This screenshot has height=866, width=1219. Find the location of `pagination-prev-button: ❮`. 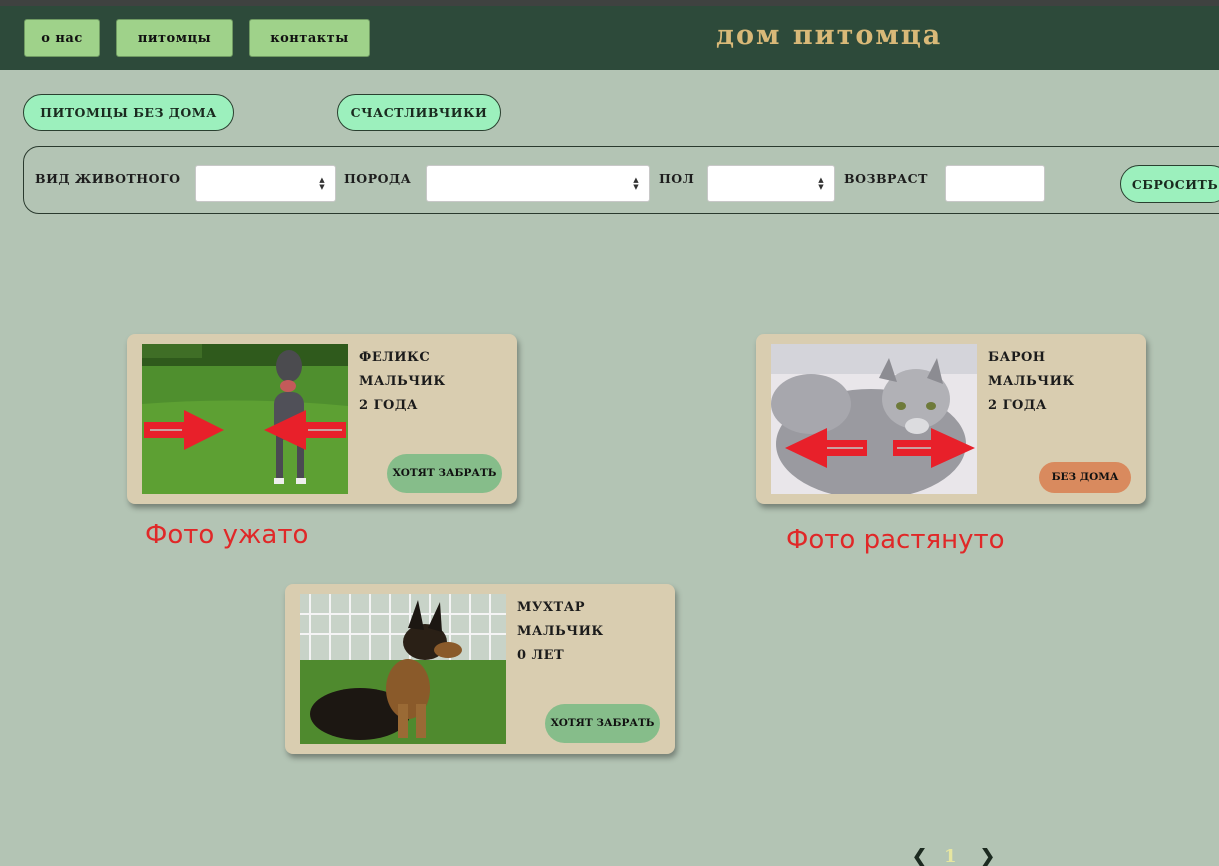

pagination-prev-button: ❮ is located at coordinates (919, 856).